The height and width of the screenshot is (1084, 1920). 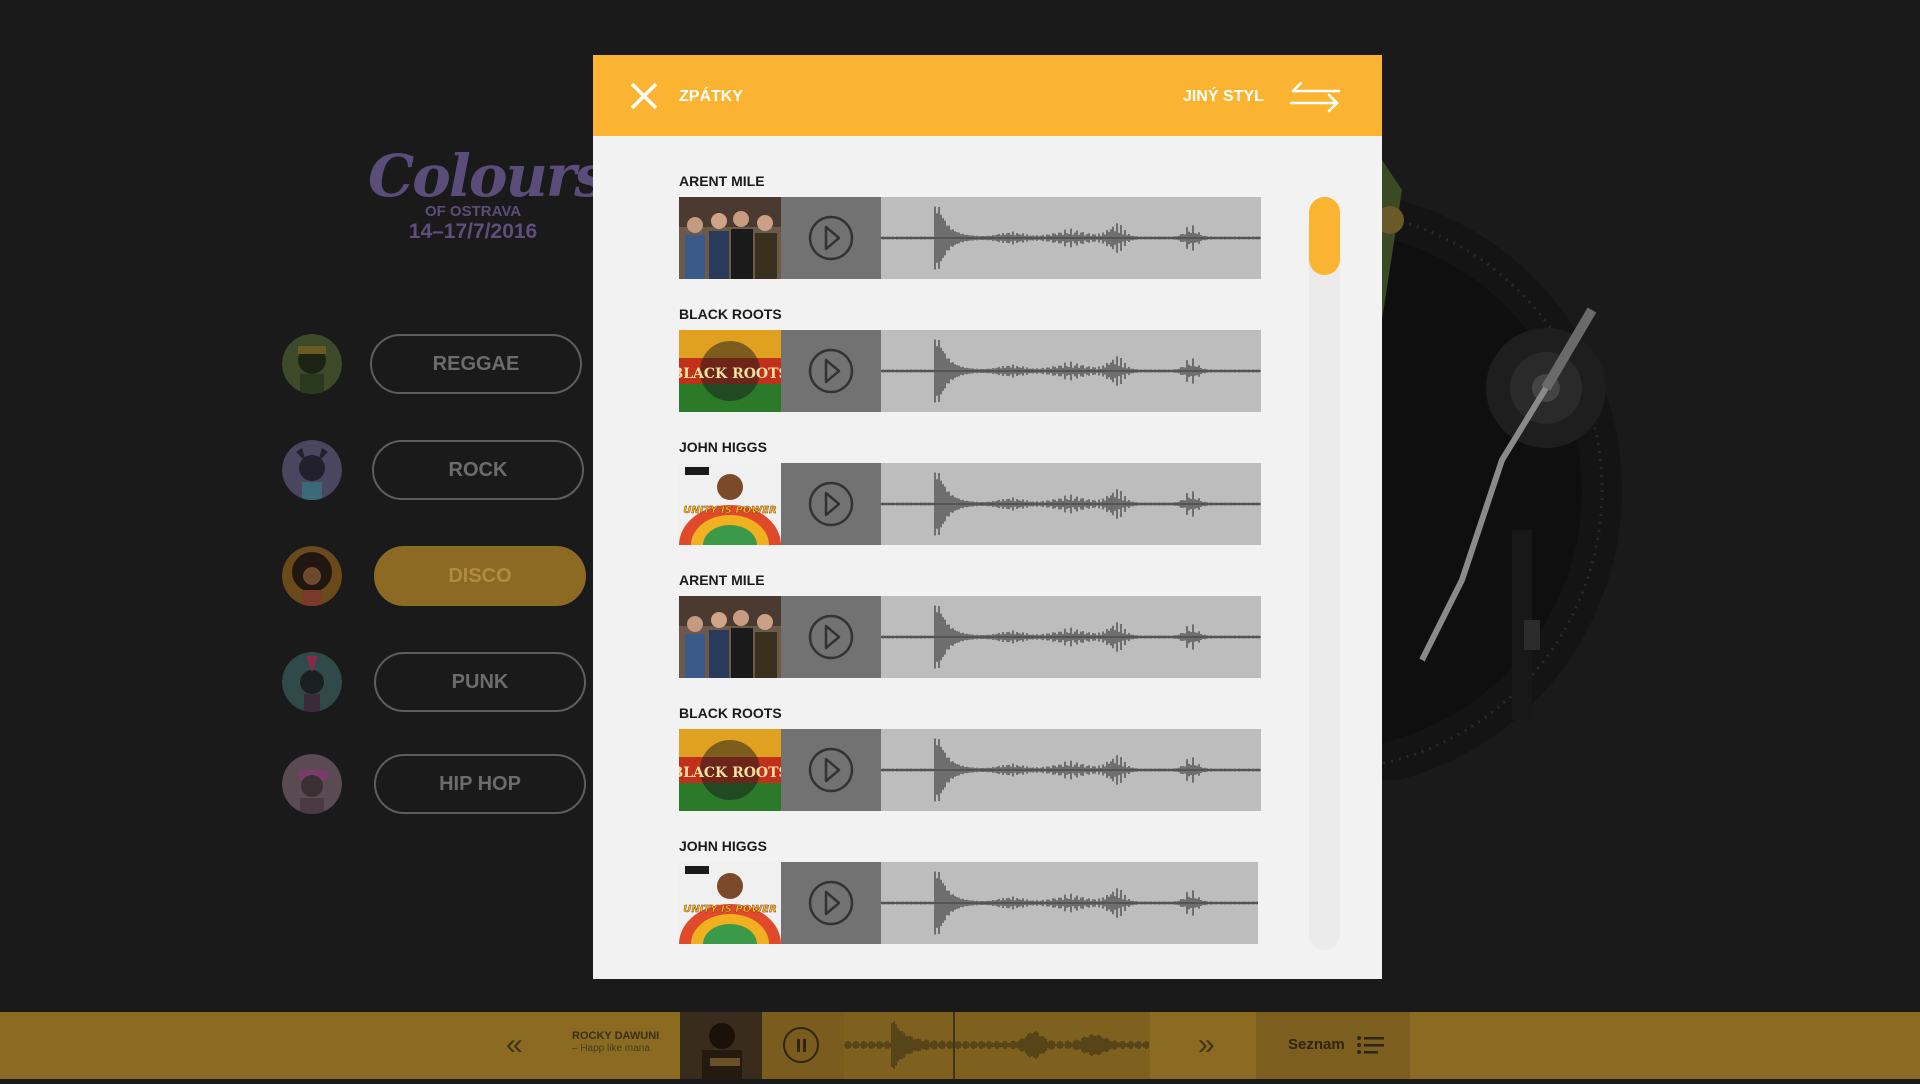 I want to click on swap-arrows-icon, so click(x=1315, y=97).